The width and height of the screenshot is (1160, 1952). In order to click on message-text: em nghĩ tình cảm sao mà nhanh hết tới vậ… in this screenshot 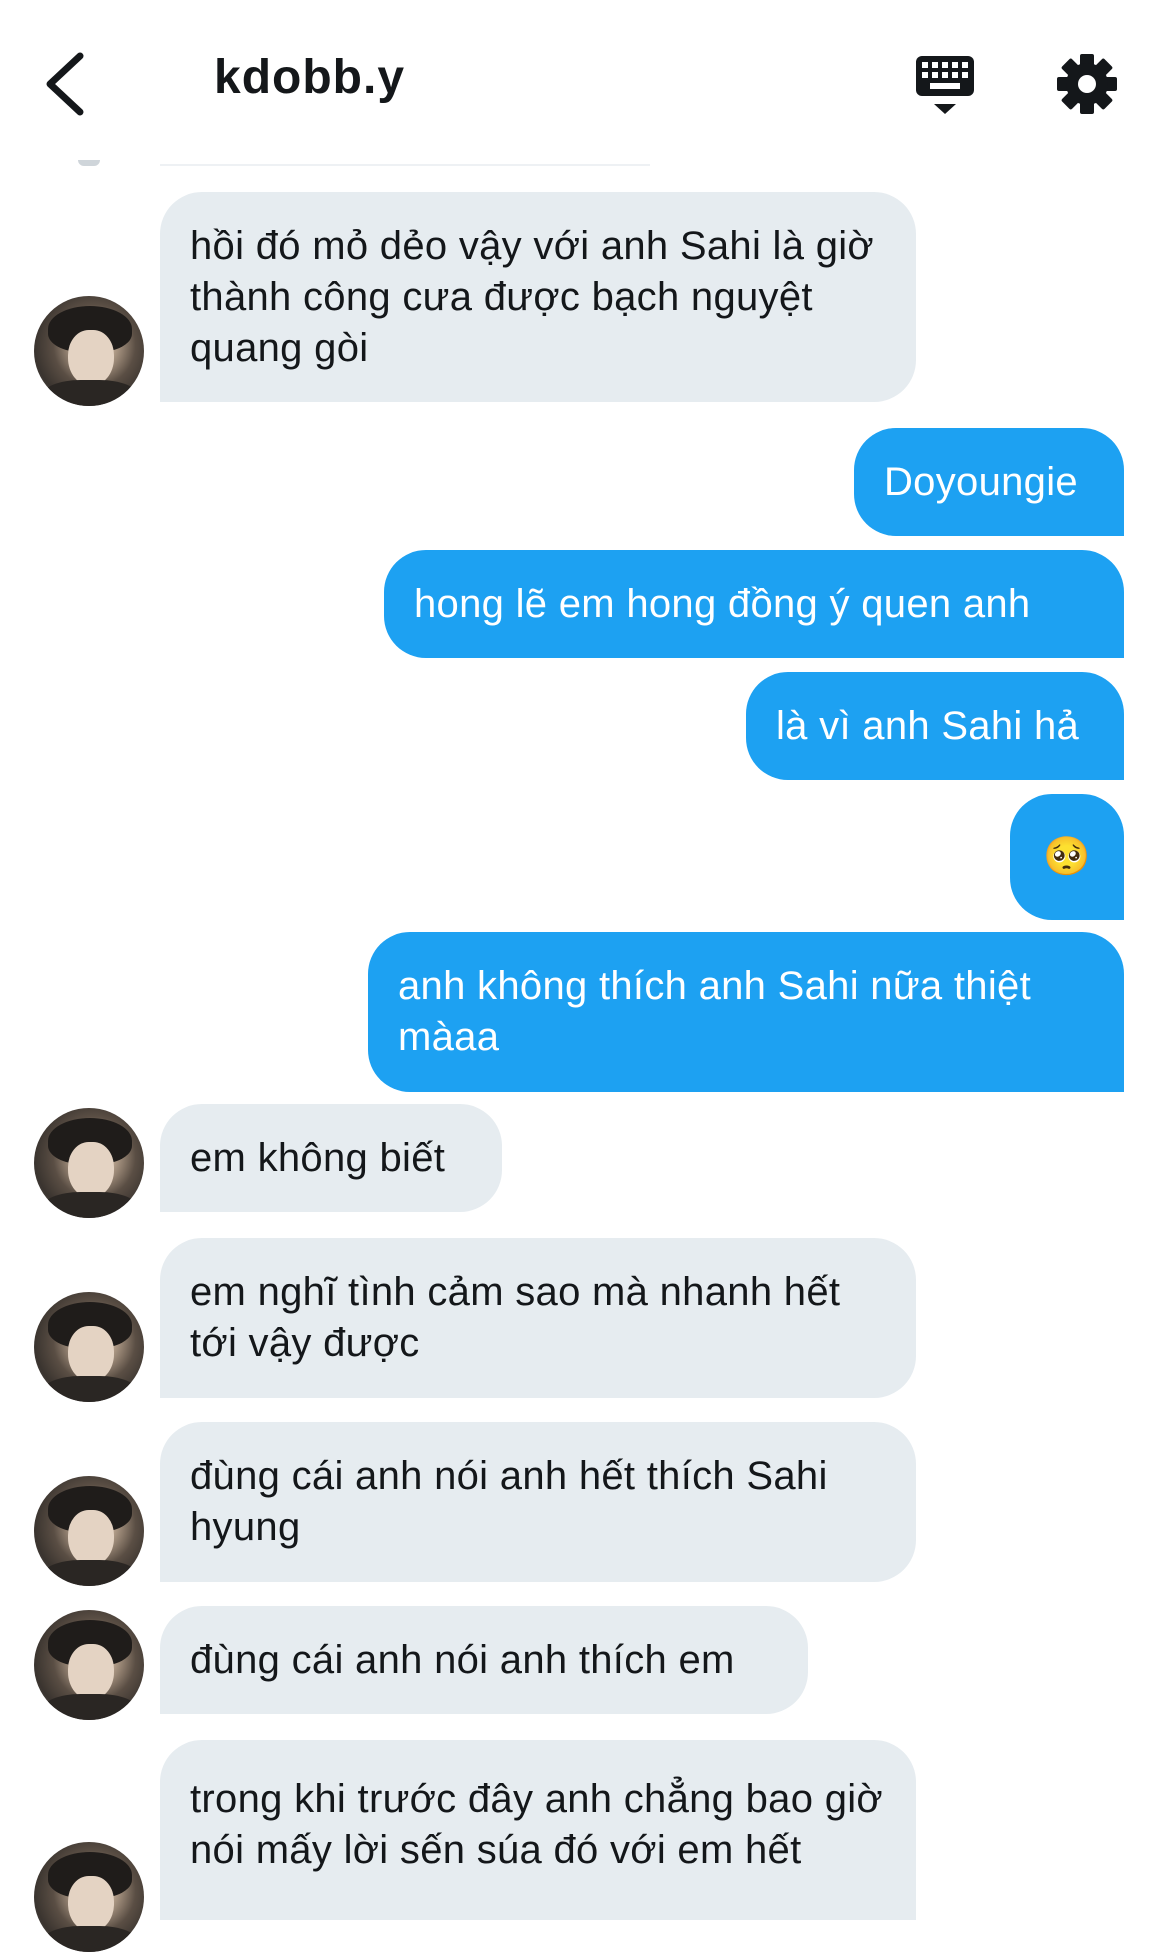, I will do `click(515, 1317)`.